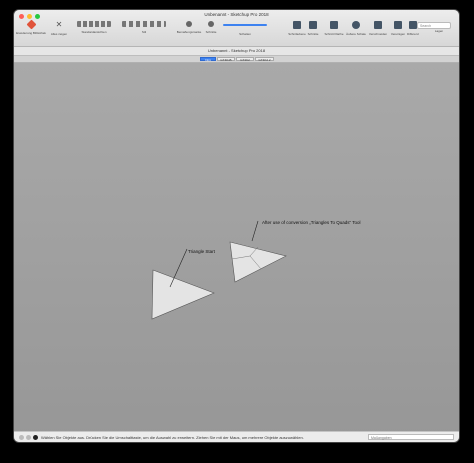 The image size is (474, 463). I want to click on scene-tab-intro: Intro, so click(208, 59).